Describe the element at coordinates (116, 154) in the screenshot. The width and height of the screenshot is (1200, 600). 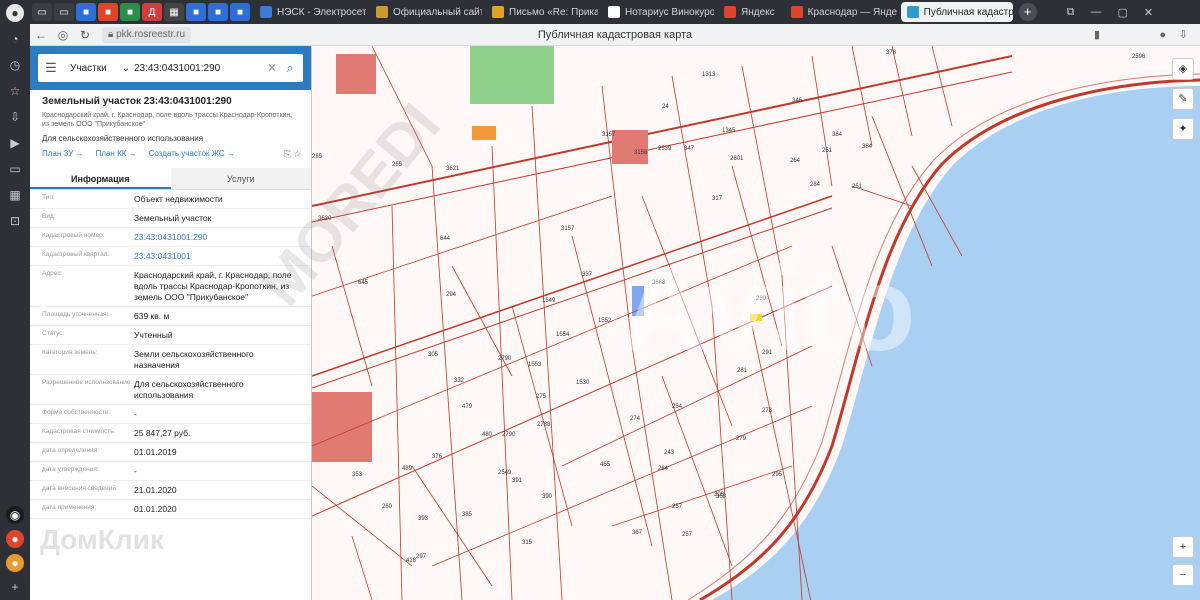
I see `plan-kk-link: План КК →` at that location.